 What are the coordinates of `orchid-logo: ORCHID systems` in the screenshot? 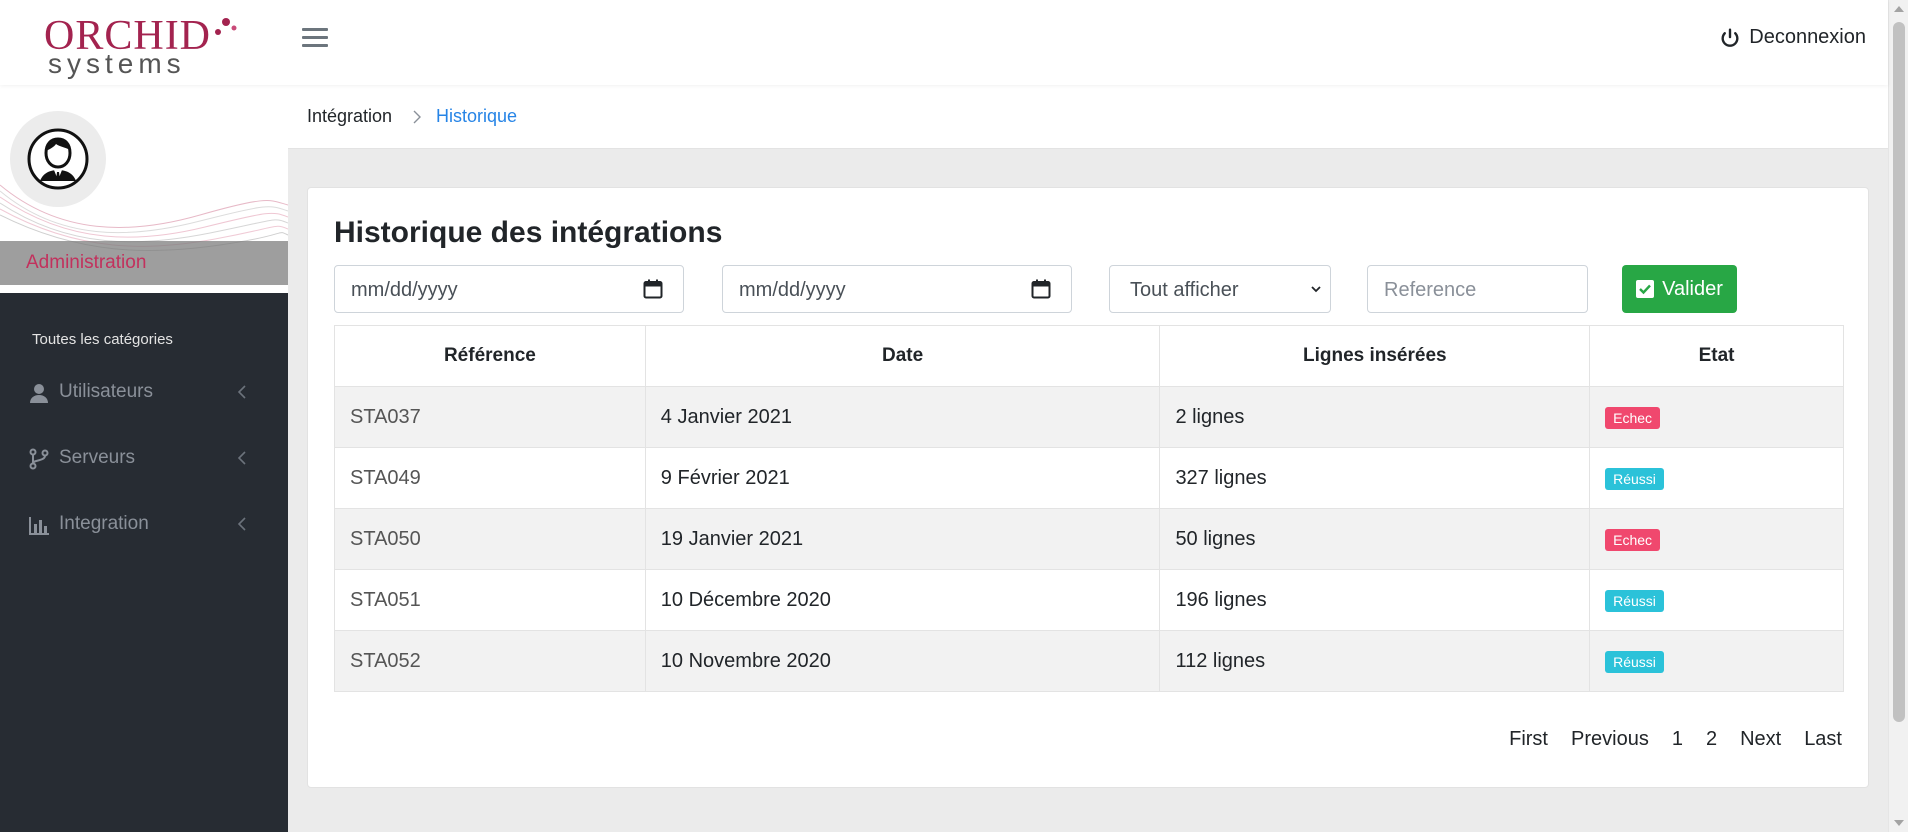 It's located at (140, 46).